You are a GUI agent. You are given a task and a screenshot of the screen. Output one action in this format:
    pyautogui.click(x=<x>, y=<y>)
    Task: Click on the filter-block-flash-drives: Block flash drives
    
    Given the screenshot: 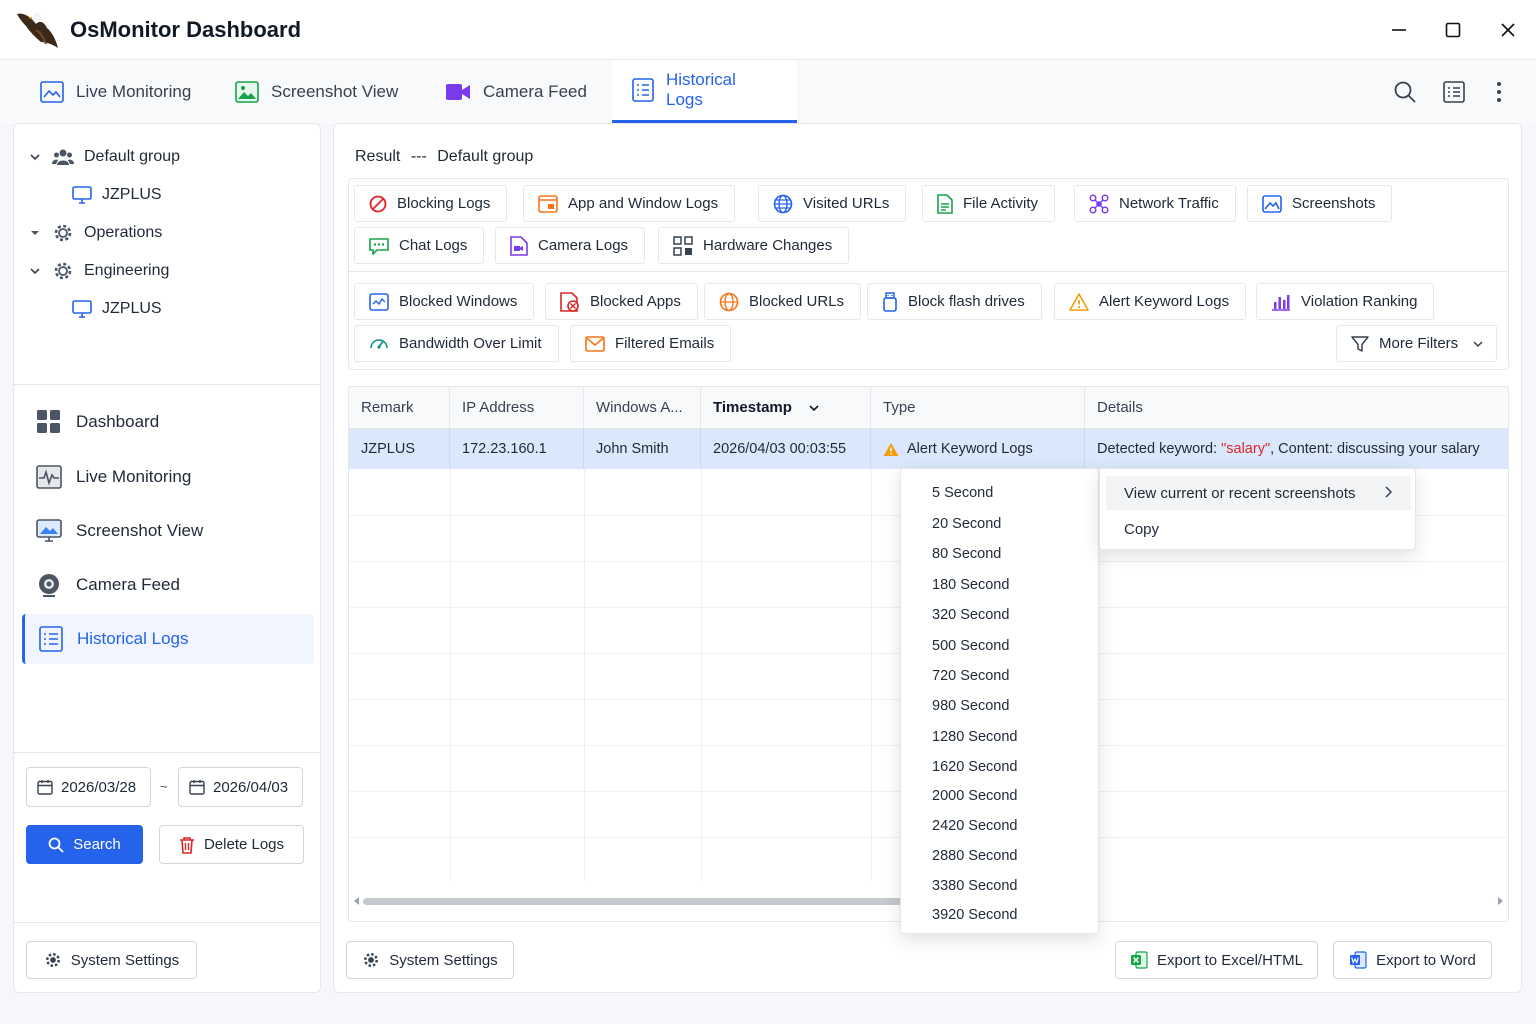 What is the action you would take?
    pyautogui.click(x=954, y=301)
    